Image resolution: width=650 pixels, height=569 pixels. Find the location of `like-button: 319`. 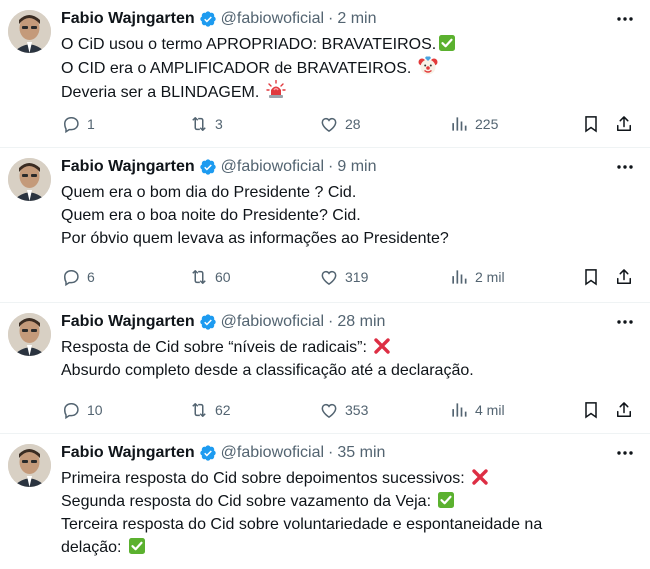

like-button: 319 is located at coordinates (343, 277).